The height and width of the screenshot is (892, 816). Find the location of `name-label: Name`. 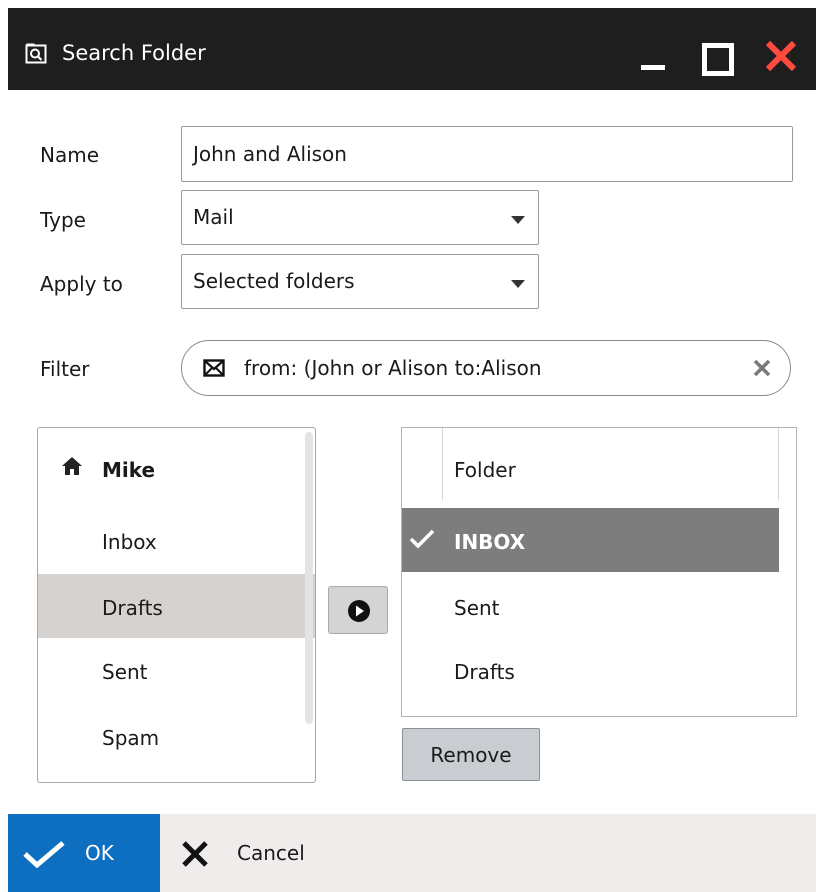

name-label: Name is located at coordinates (70, 155).